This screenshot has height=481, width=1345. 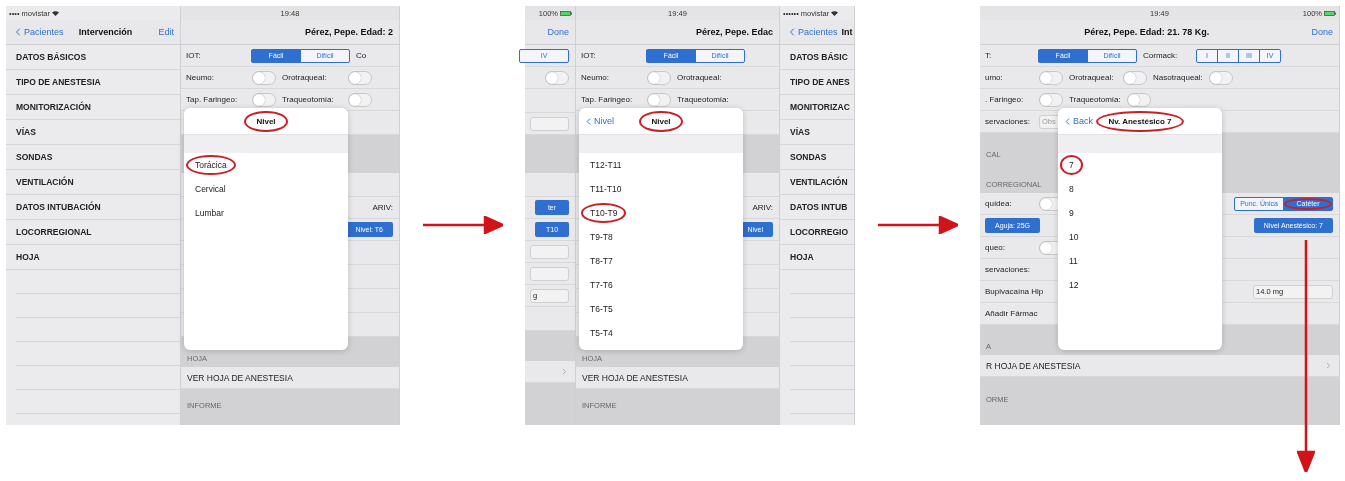 I want to click on battery-icon, so click(x=1330, y=13).